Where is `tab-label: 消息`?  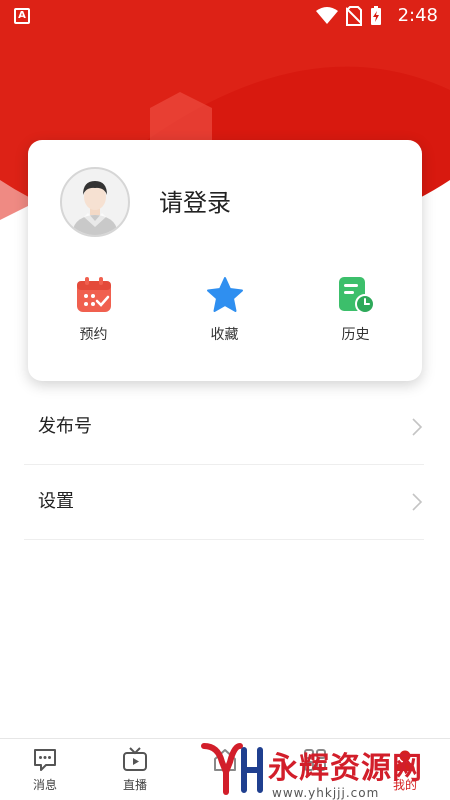 tab-label: 消息 is located at coordinates (44, 785).